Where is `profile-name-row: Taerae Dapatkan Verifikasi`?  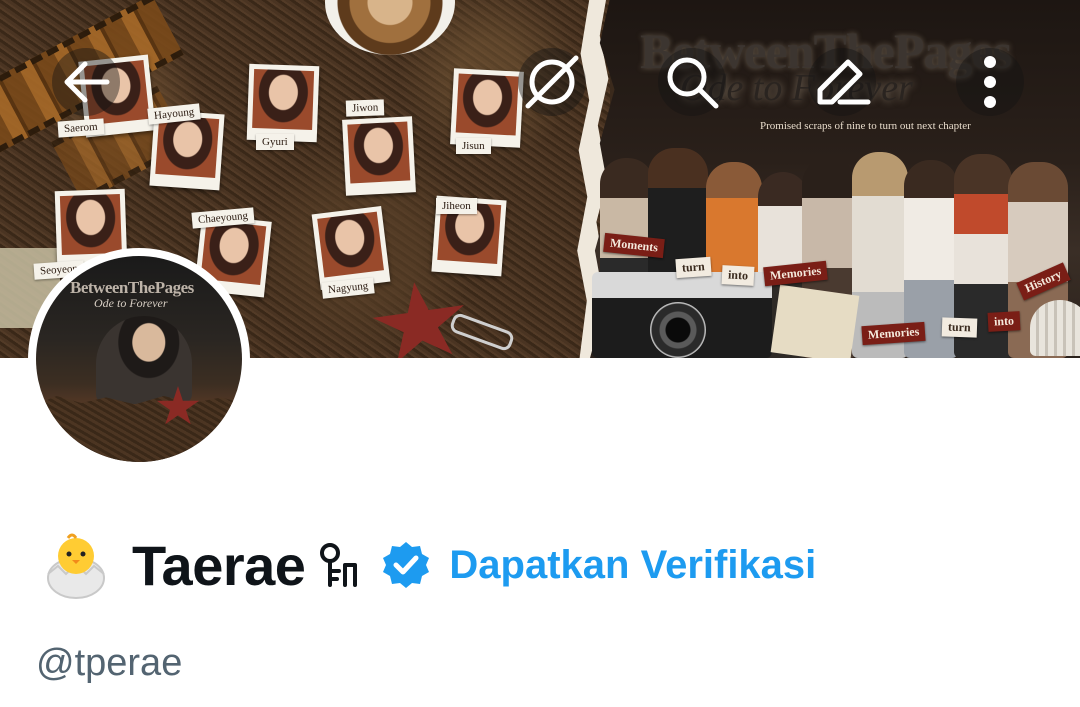
profile-name-row: Taerae Dapatkan Verifikasi is located at coordinates (427, 565).